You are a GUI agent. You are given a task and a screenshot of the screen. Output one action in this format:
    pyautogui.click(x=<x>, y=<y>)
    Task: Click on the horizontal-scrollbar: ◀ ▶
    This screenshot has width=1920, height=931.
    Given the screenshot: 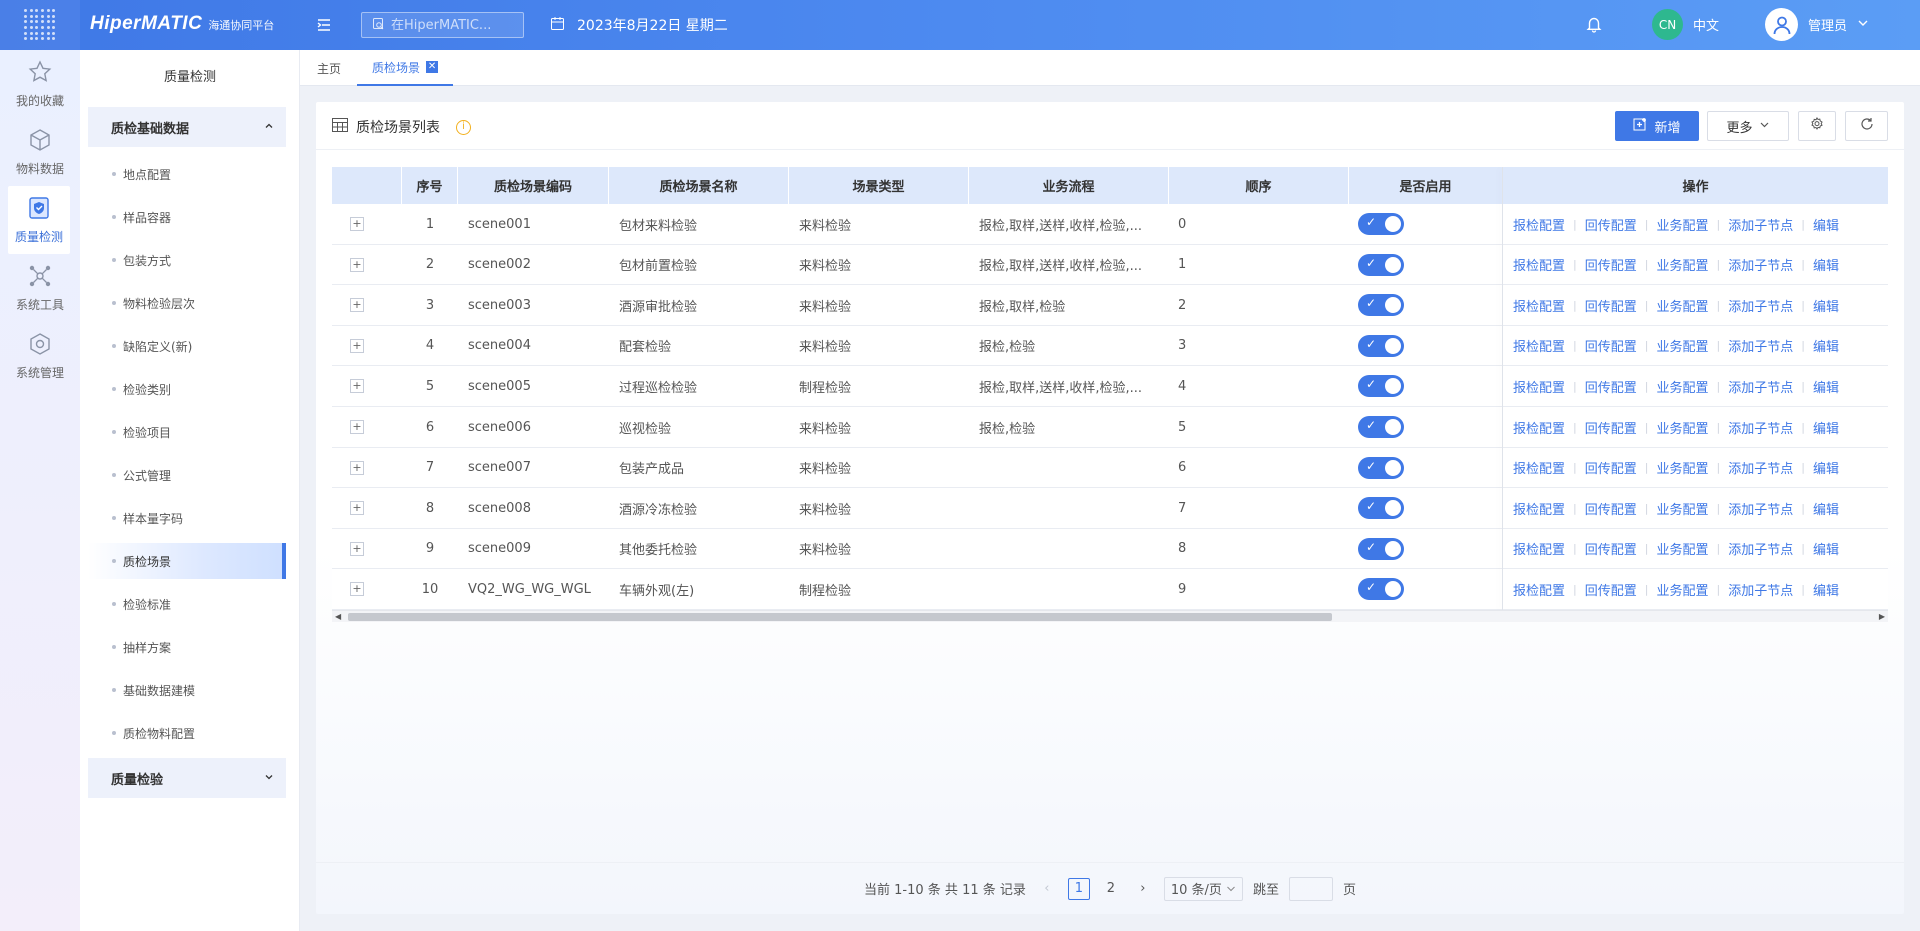 What is the action you would take?
    pyautogui.click(x=1110, y=616)
    